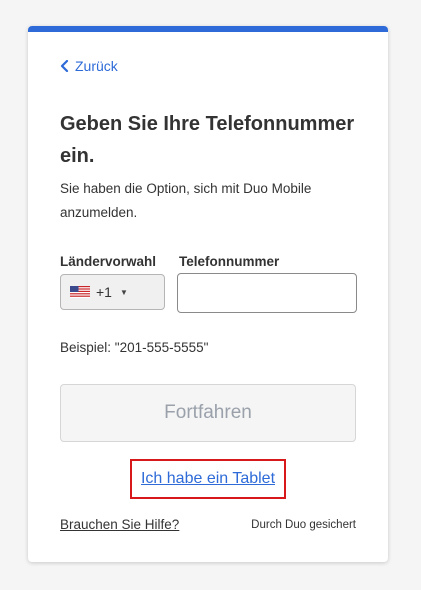 Image resolution: width=421 pixels, height=590 pixels. What do you see at coordinates (64, 66) in the screenshot?
I see `chevron-left-icon` at bounding box center [64, 66].